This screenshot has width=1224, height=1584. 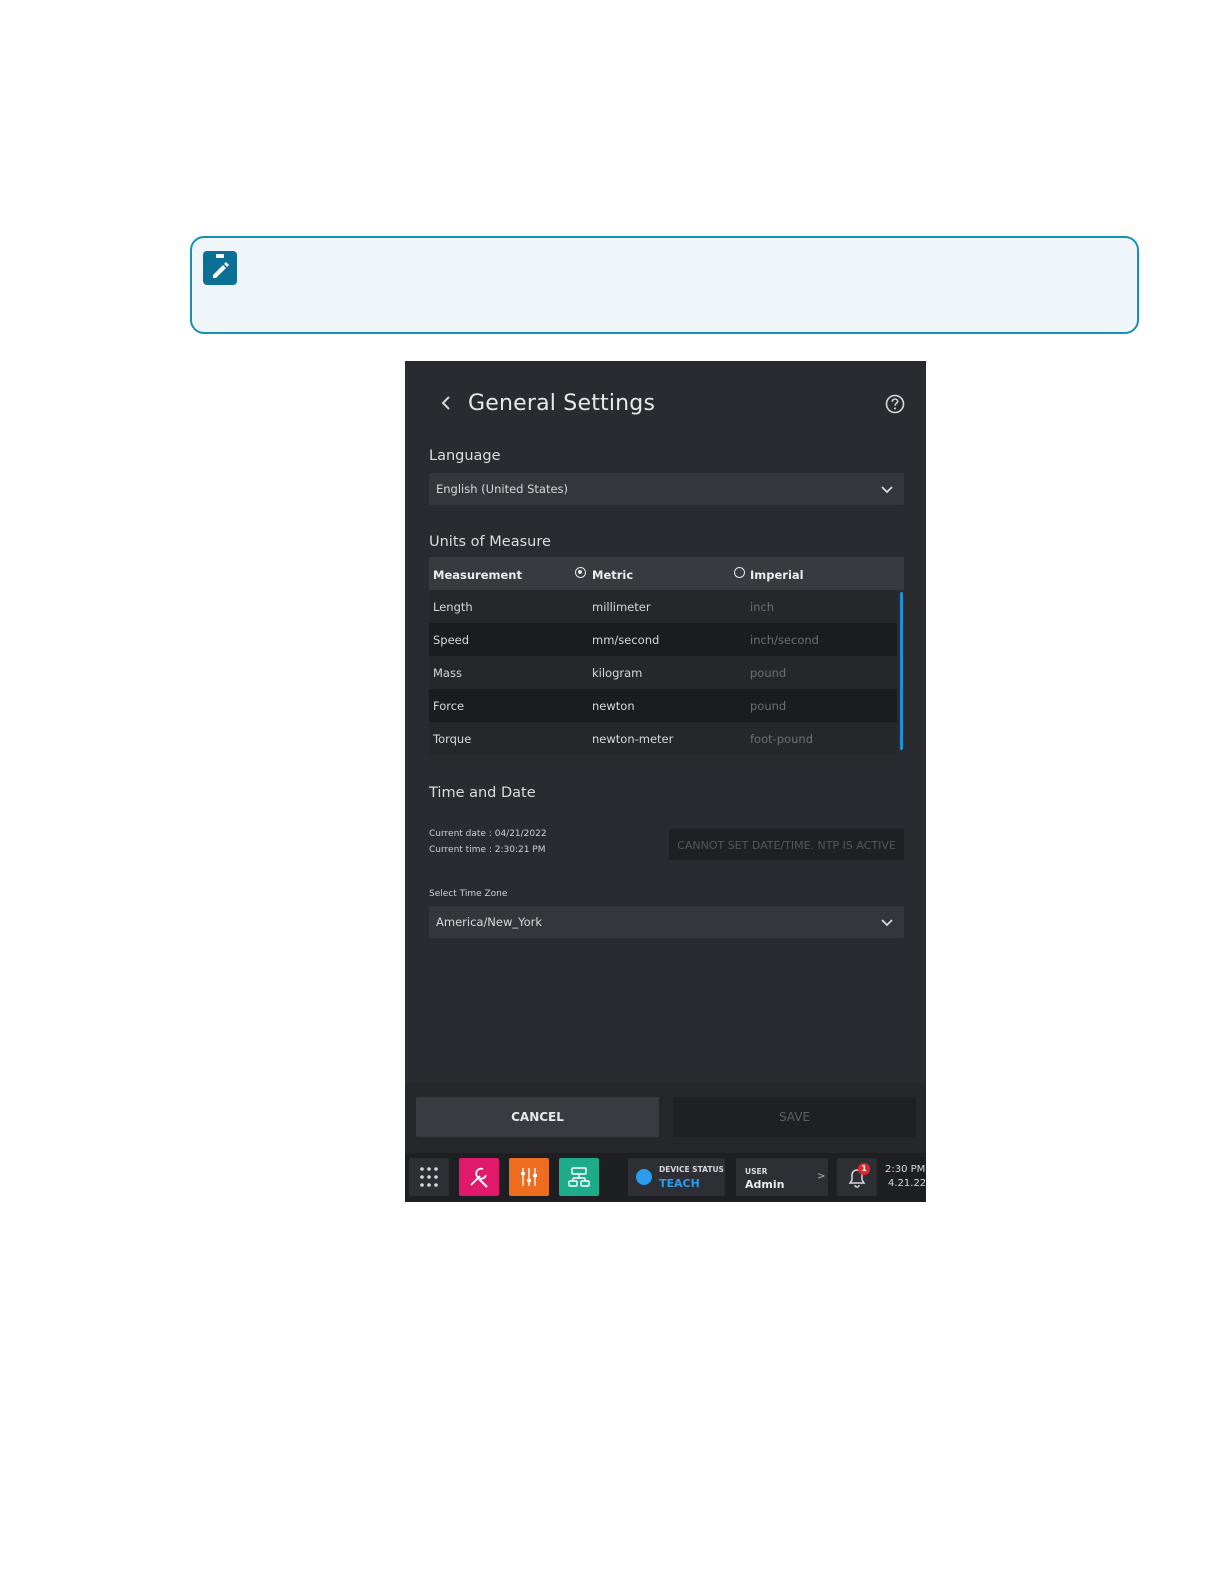 What do you see at coordinates (781, 739) in the screenshot?
I see `row-imperial-unit: foot-pound` at bounding box center [781, 739].